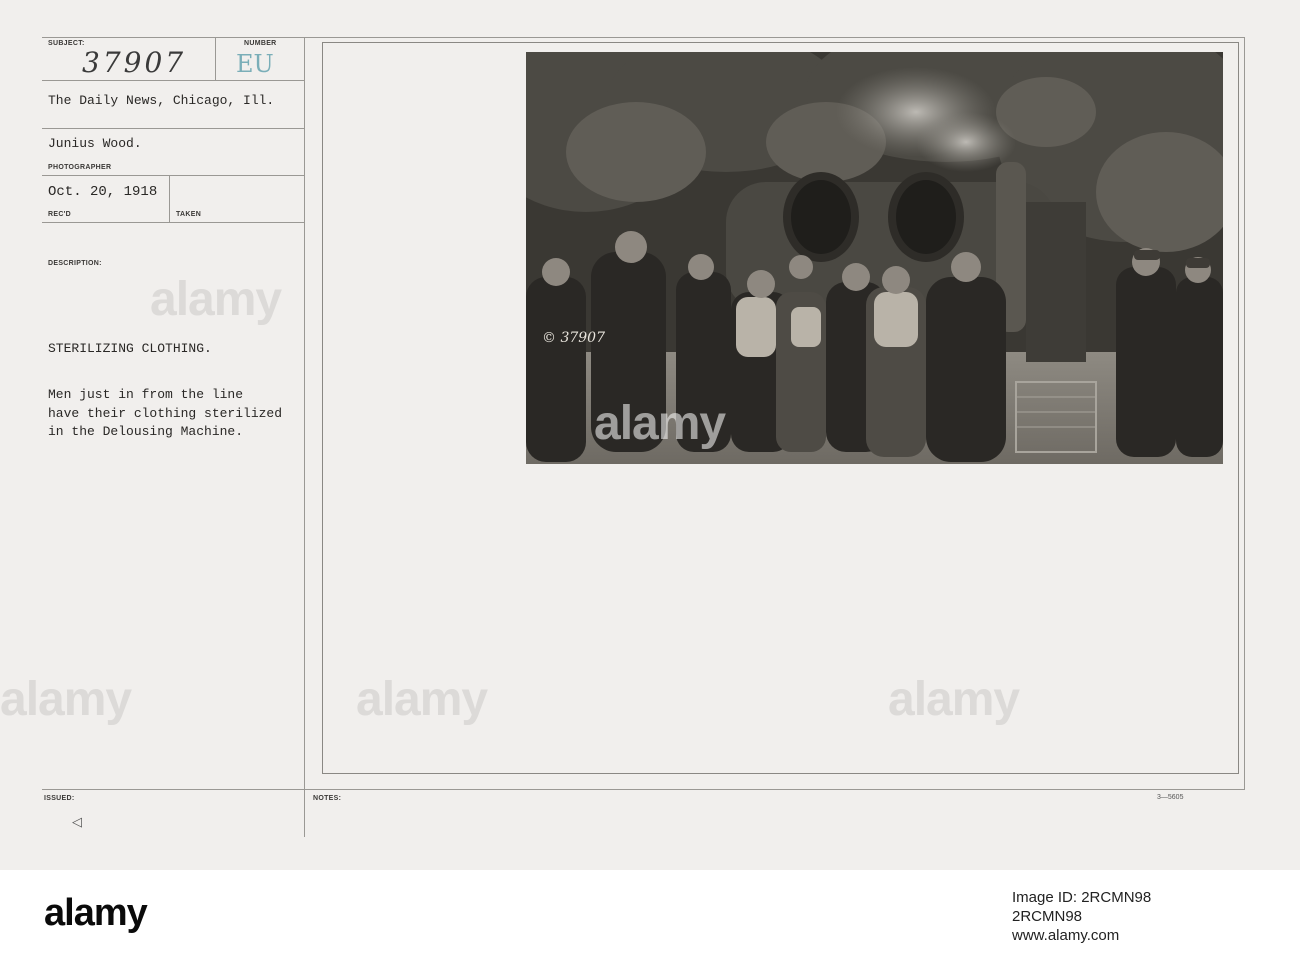  Describe the element at coordinates (146, 394) in the screenshot. I see `description-line-1: Men just in from the line` at that location.